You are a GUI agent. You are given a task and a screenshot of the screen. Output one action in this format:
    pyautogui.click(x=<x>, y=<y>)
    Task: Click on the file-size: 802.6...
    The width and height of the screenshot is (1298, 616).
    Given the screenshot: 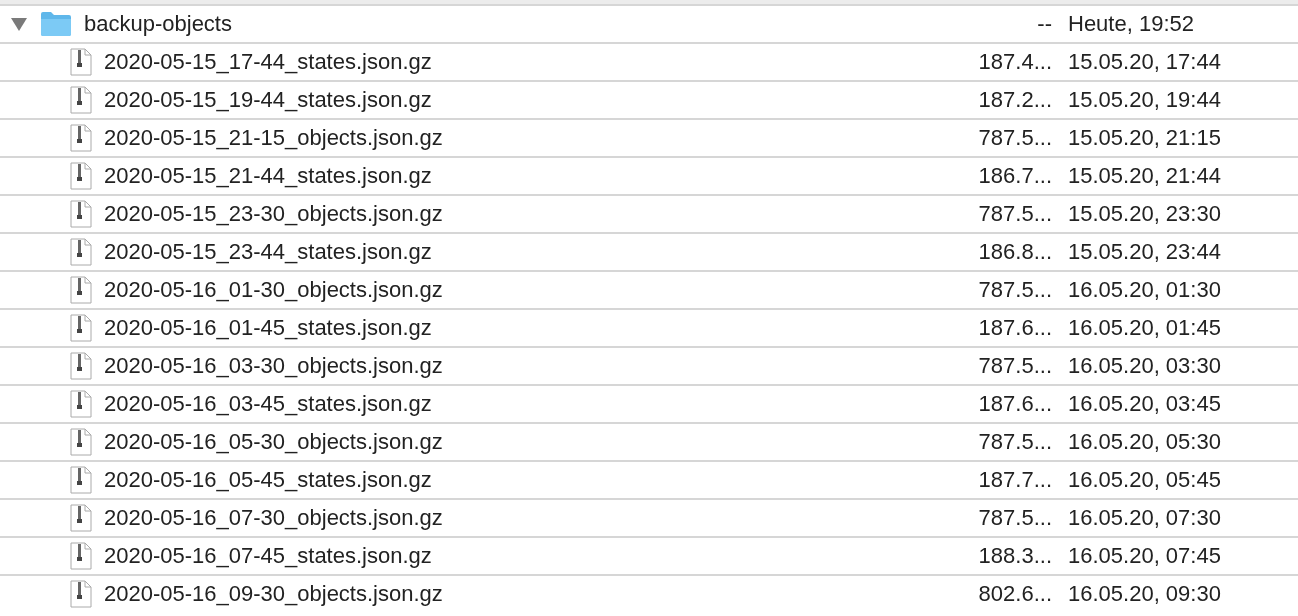 What is the action you would take?
    pyautogui.click(x=1014, y=594)
    